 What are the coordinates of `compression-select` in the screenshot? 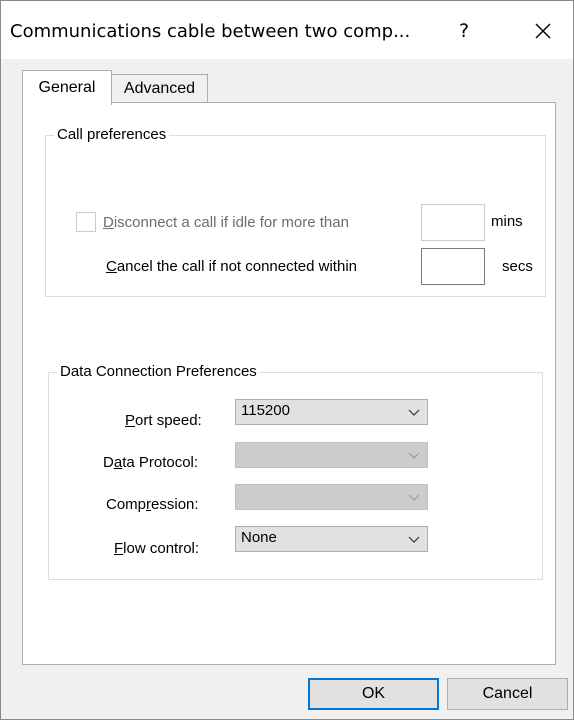 It's located at (331, 497).